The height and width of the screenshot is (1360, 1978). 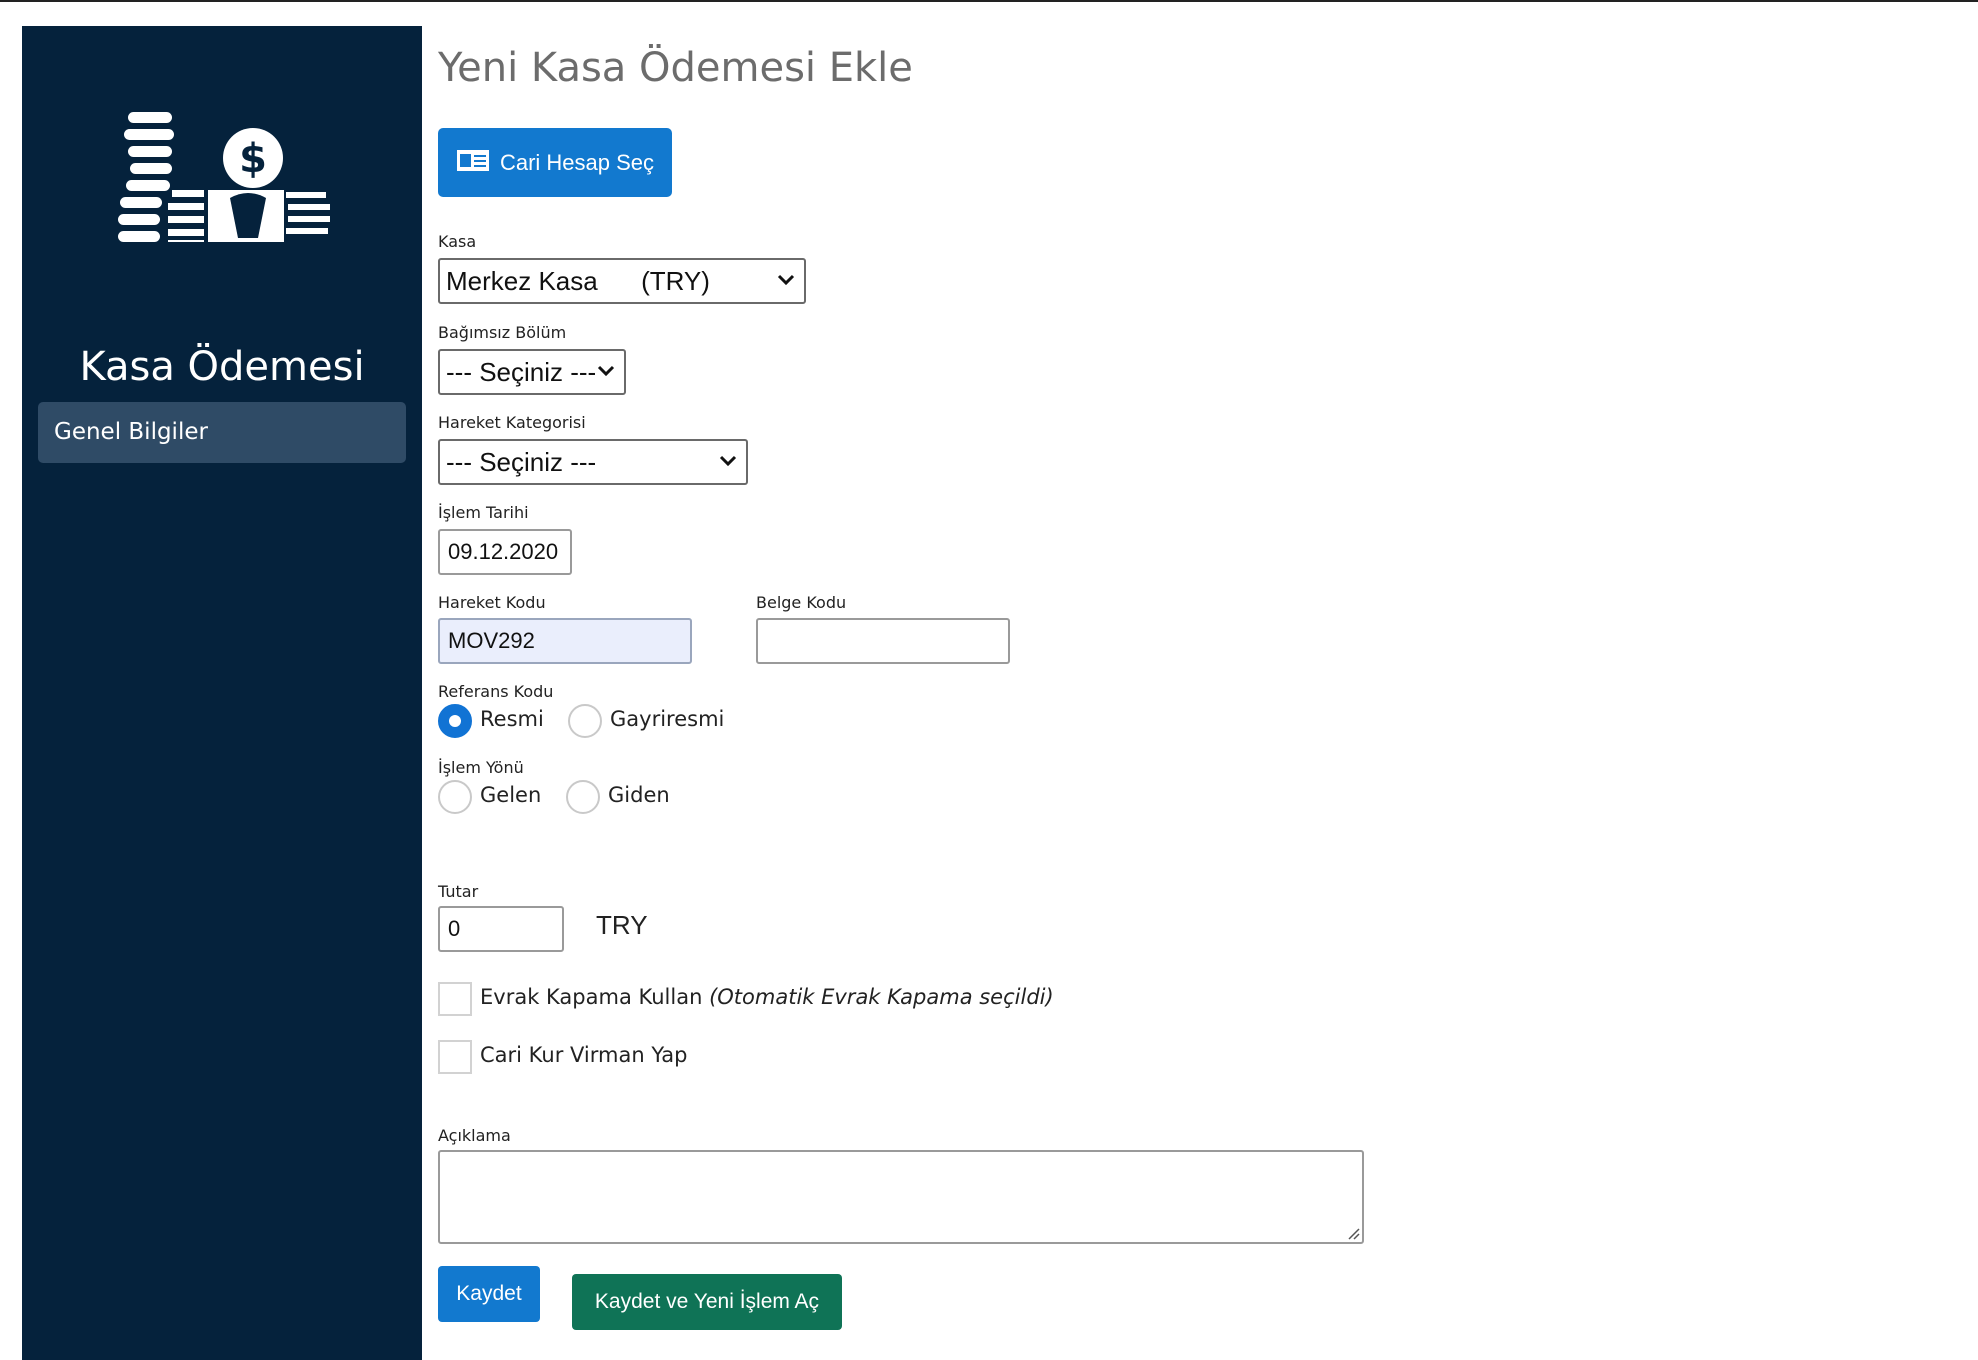 What do you see at coordinates (883, 641) in the screenshot?
I see `belge-kodu-input` at bounding box center [883, 641].